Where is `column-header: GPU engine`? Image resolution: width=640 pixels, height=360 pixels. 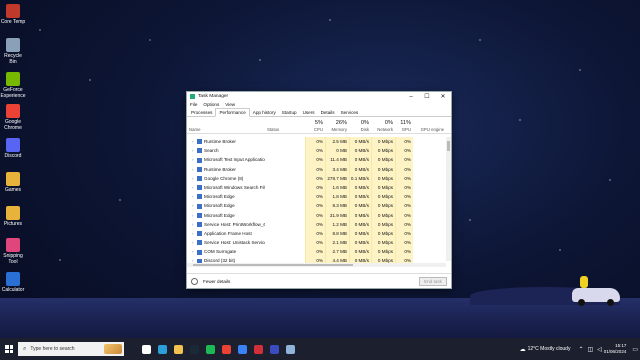
column-header: GPU engine is located at coordinates (429, 125).